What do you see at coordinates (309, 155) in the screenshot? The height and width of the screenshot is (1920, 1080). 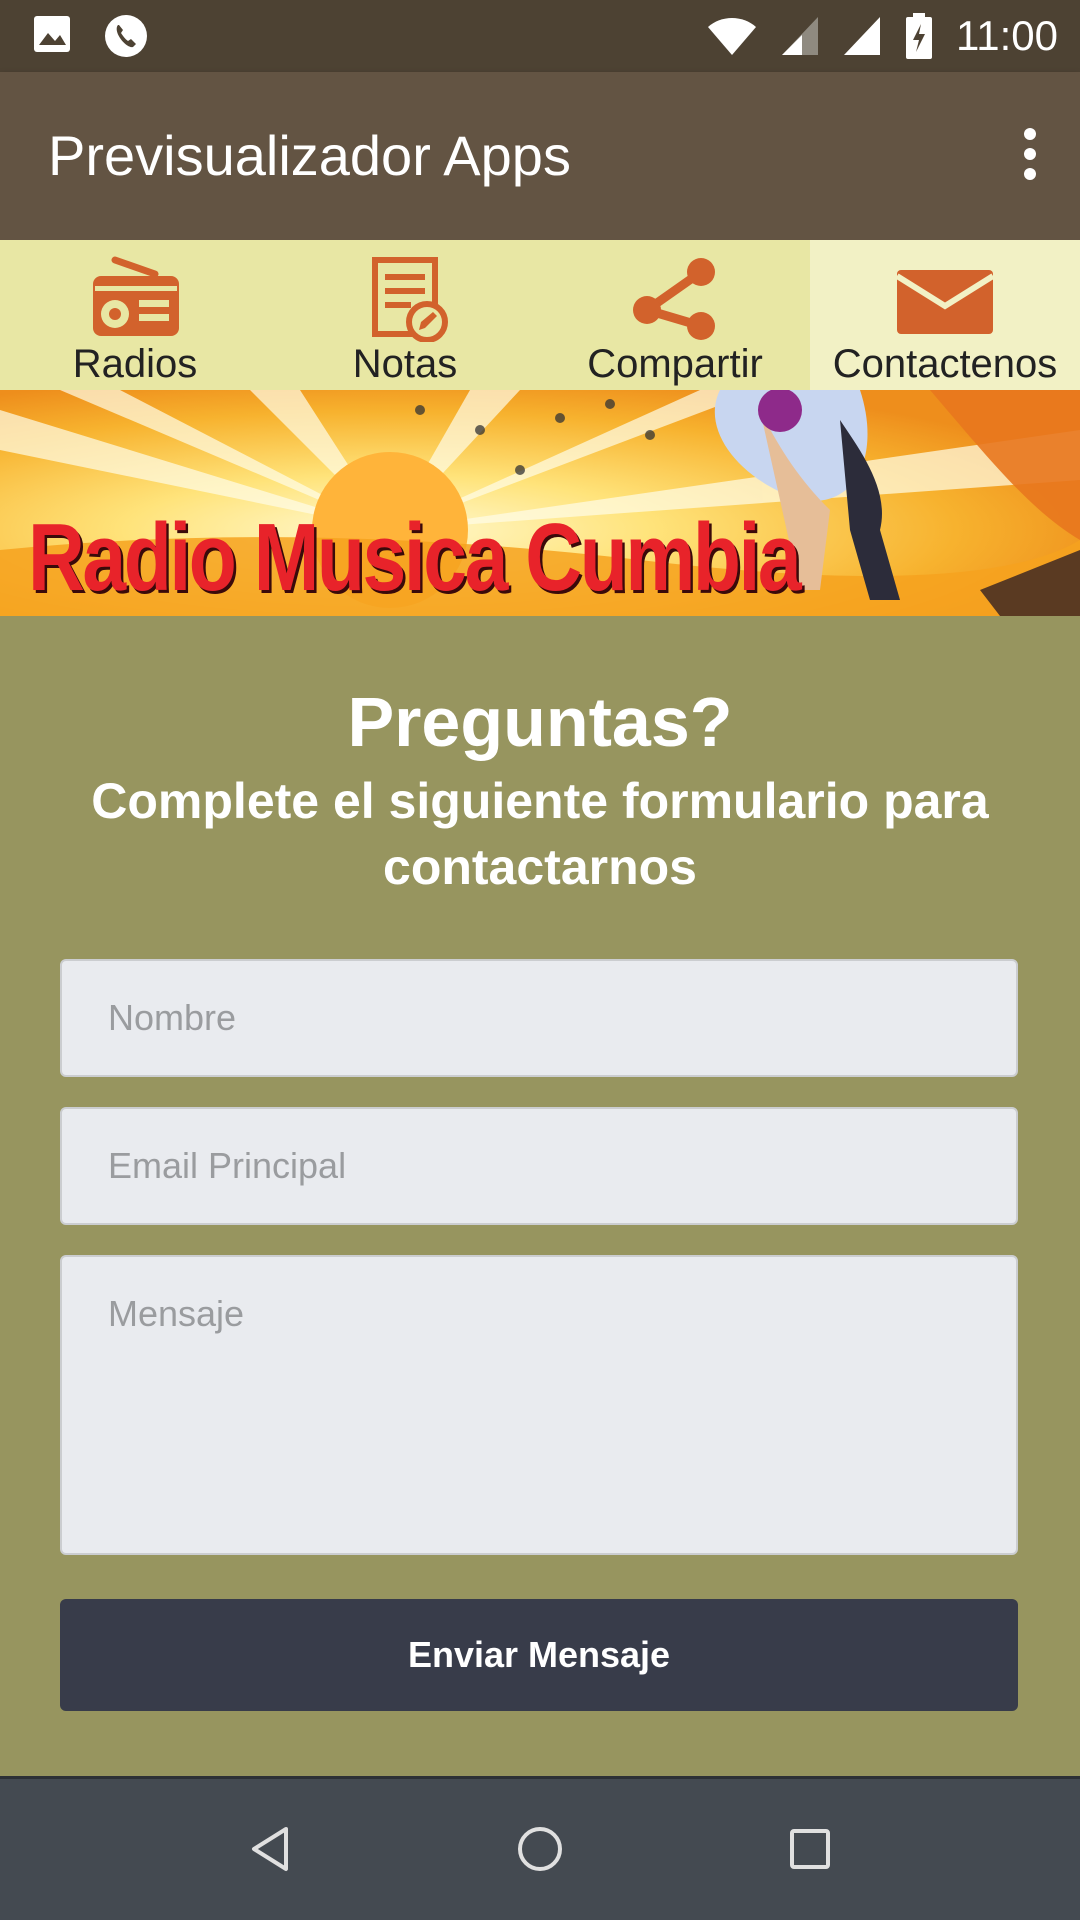 I see `app-title: Previsualizador Apps` at bounding box center [309, 155].